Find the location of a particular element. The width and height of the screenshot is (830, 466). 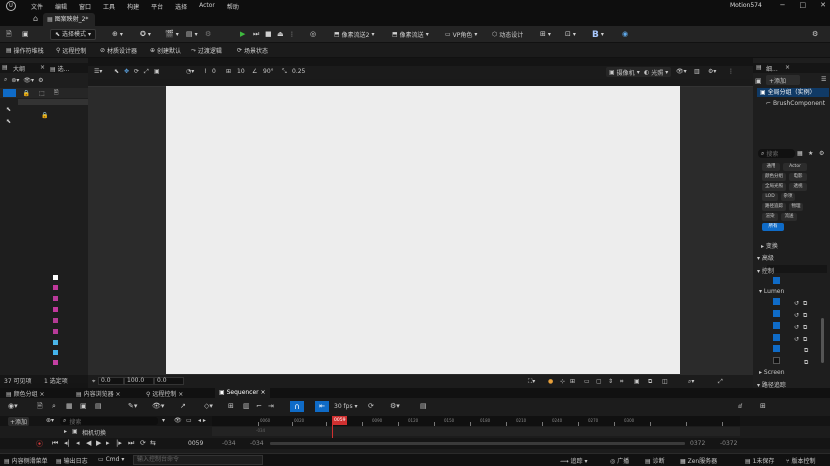

search-asset-icon: ⌕ is located at coordinates (54, 406).